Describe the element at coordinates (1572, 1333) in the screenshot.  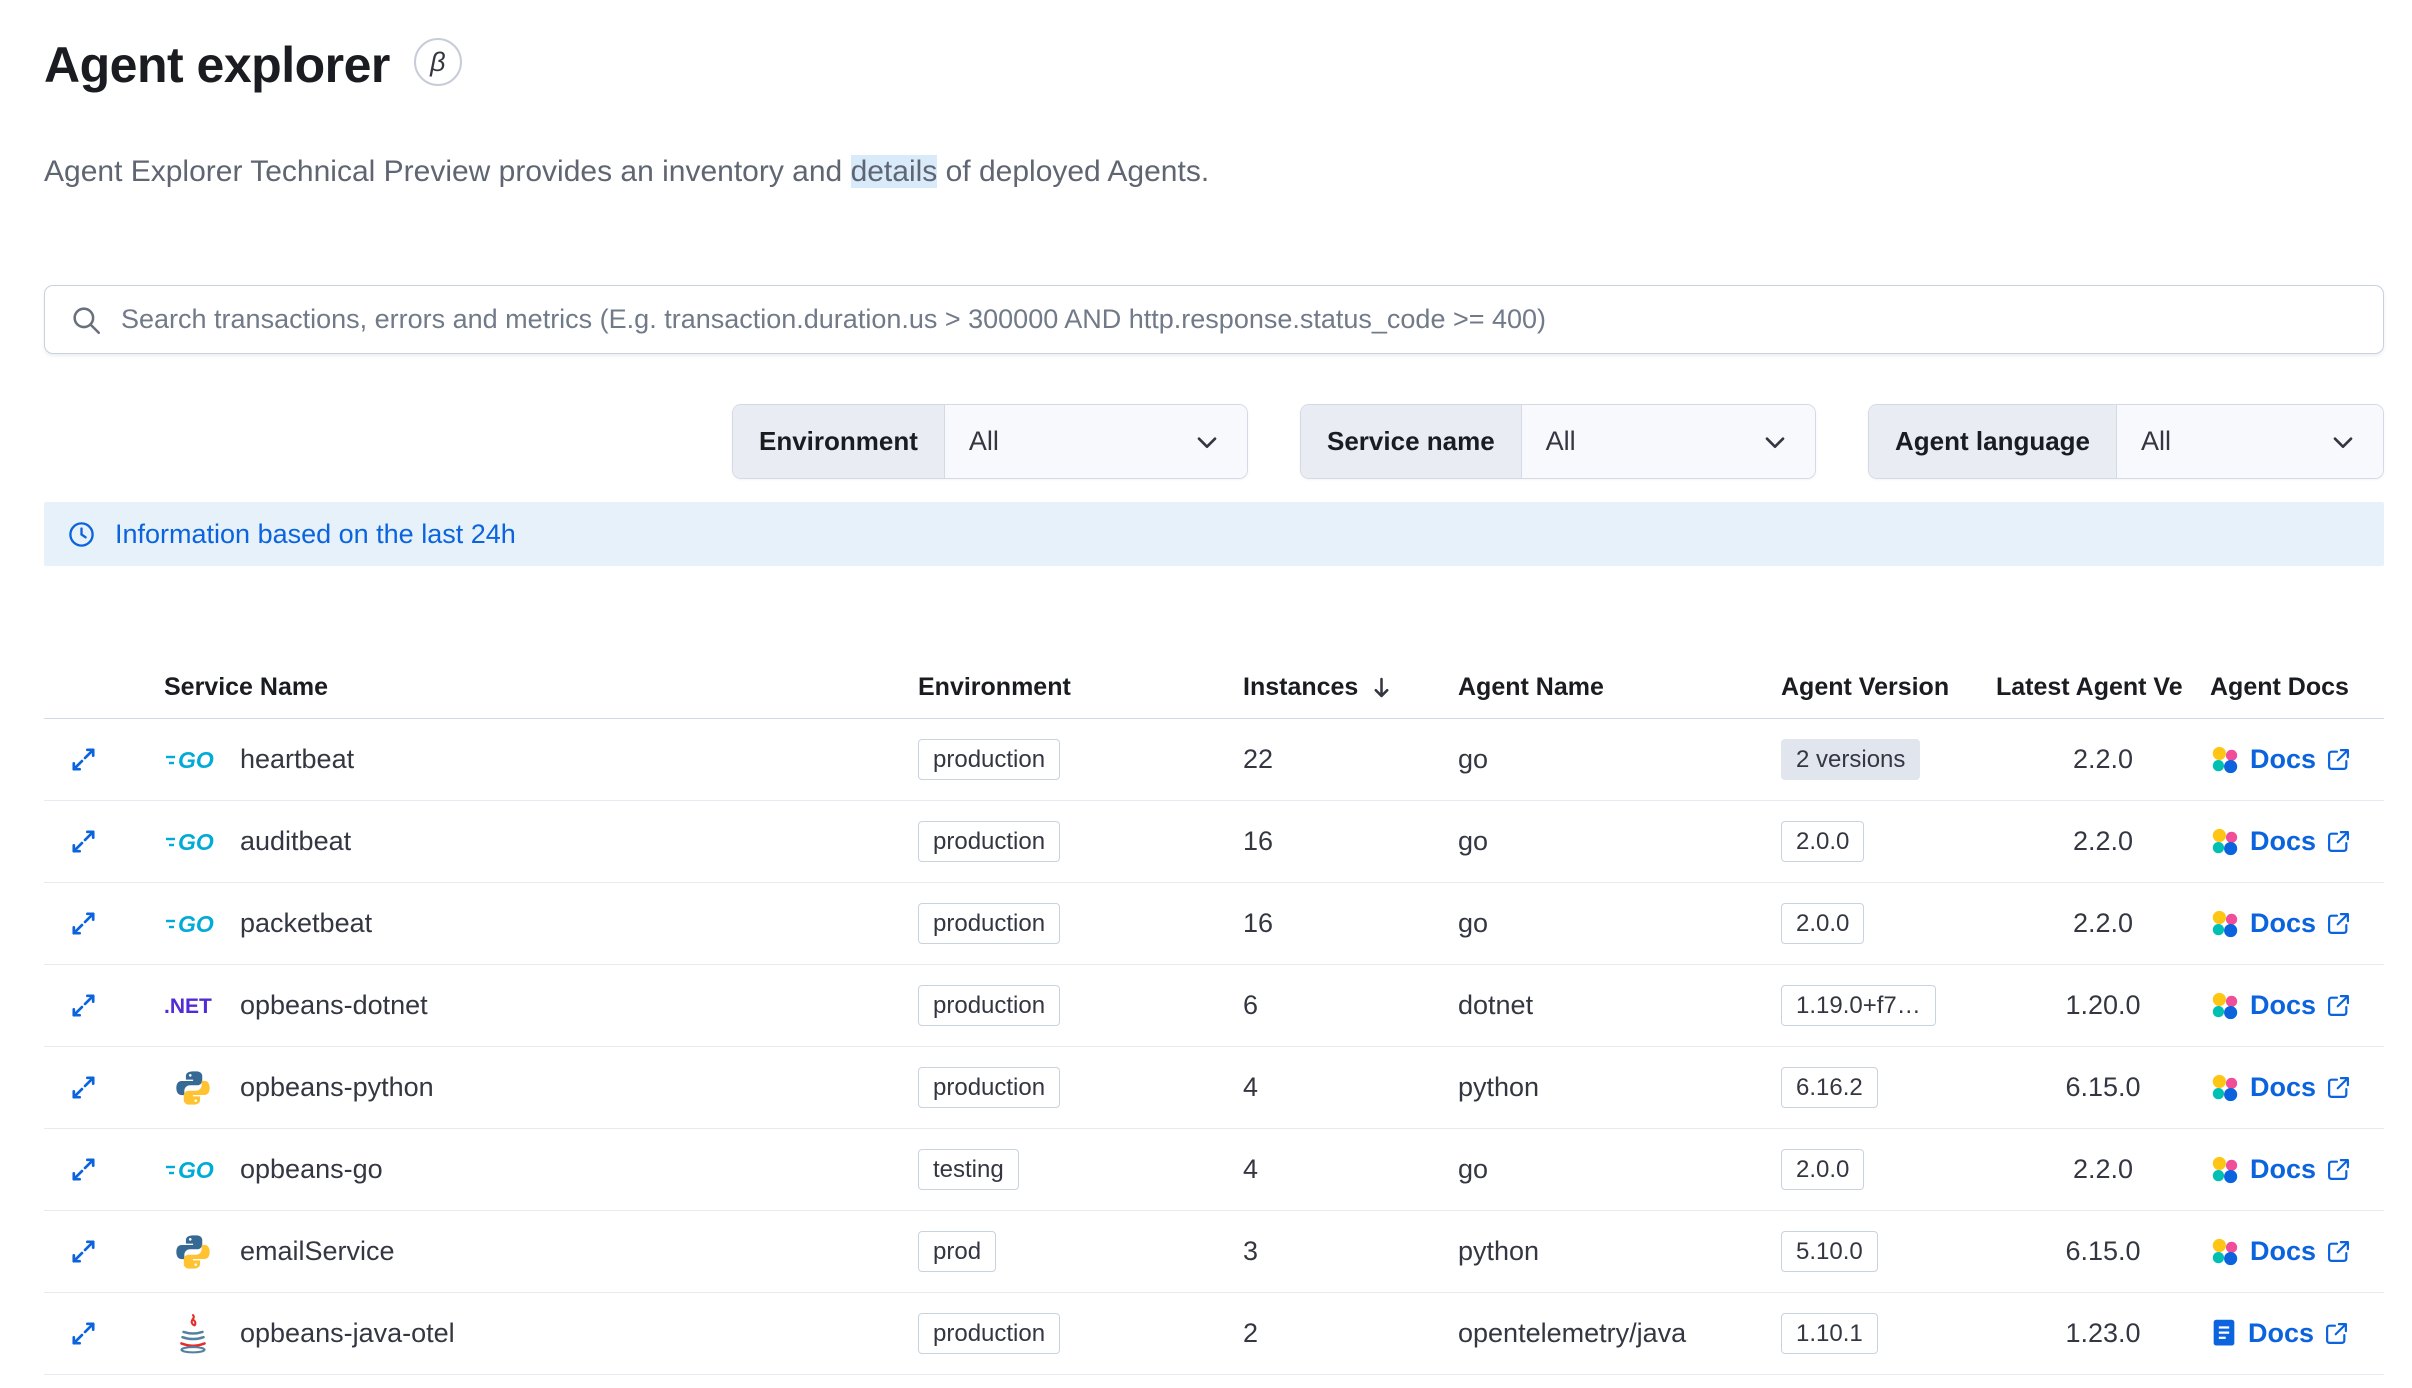
I see `agent-name: opentelemetry/java` at that location.